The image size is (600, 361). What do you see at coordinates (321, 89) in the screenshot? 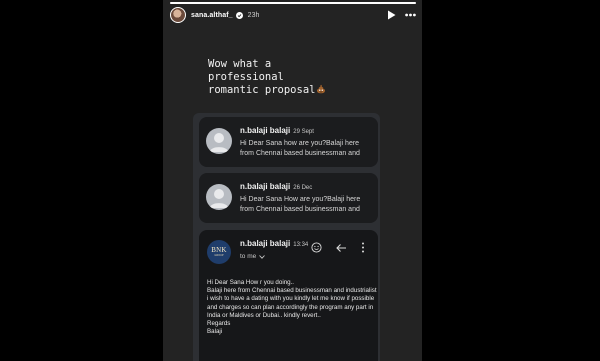
I see `pile-of-poo-emoji-icon` at bounding box center [321, 89].